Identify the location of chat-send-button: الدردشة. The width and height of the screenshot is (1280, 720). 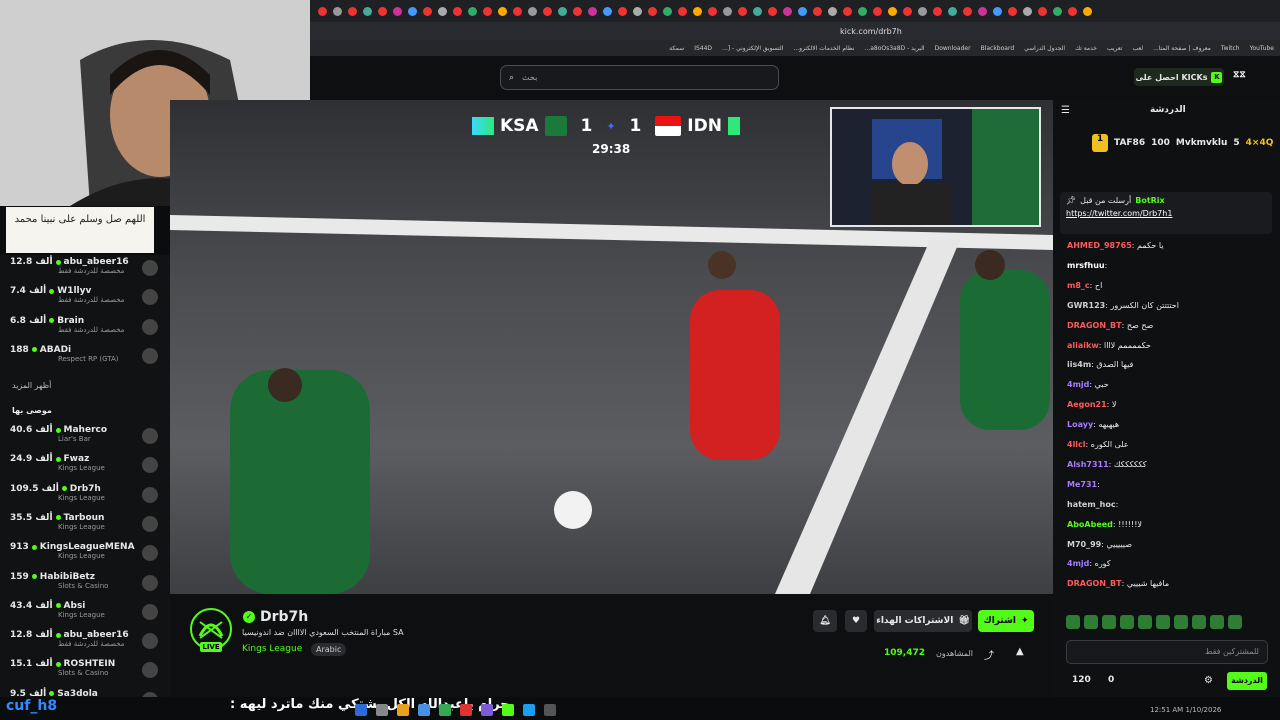
(1247, 681).